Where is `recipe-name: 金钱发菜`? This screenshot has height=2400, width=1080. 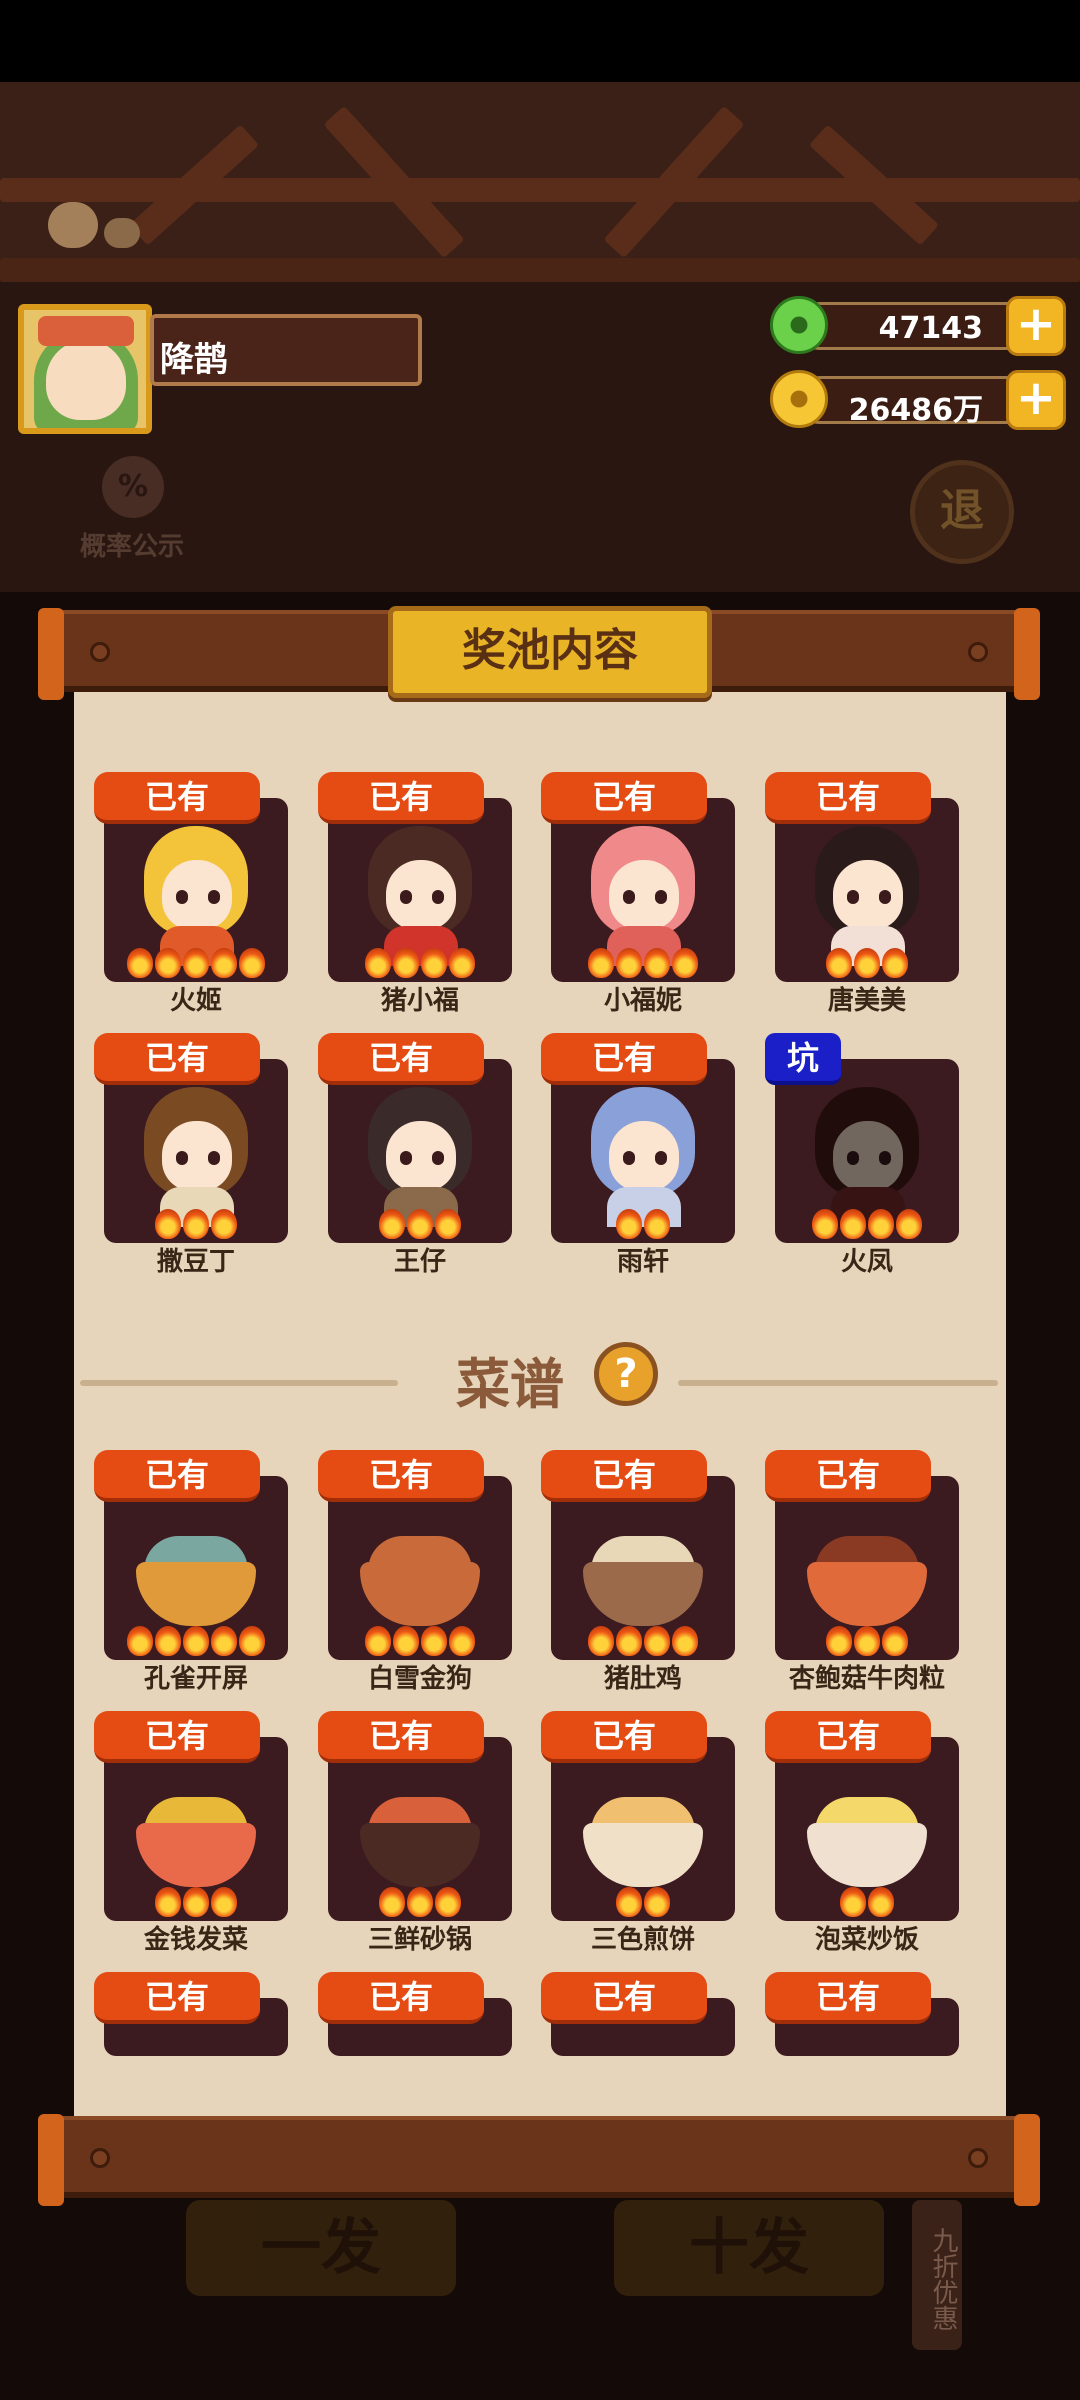 recipe-name: 金钱发菜 is located at coordinates (195, 1940).